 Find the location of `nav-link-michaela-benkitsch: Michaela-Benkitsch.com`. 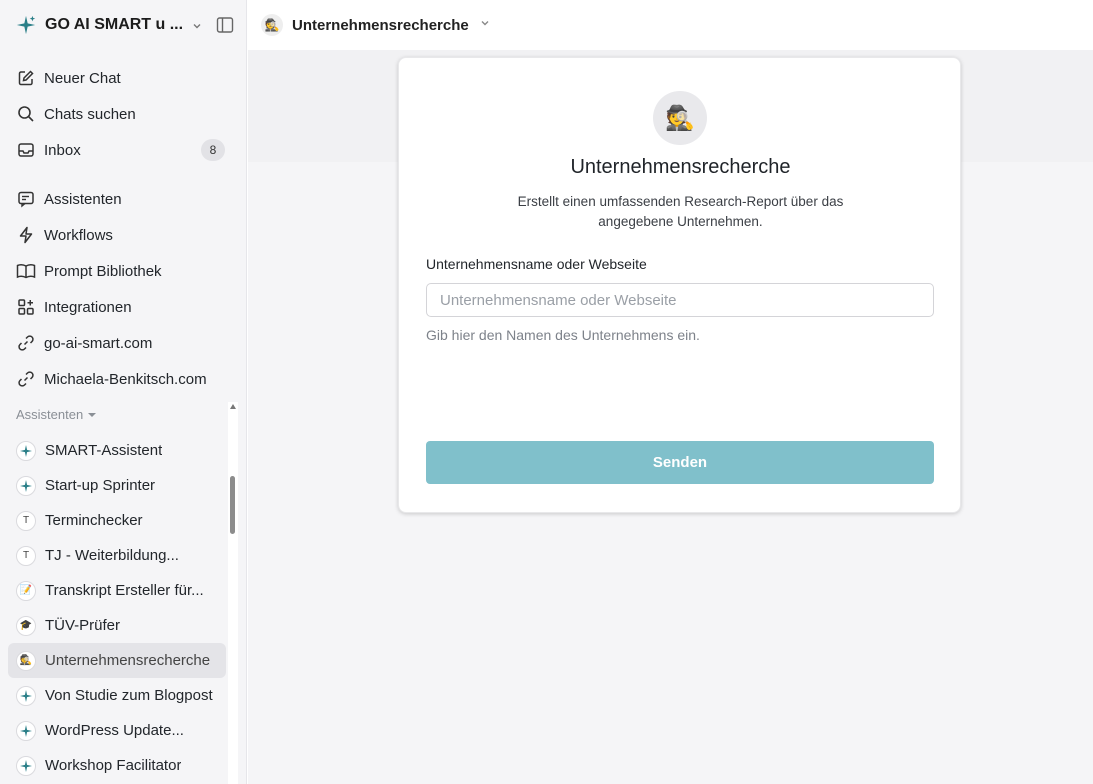

nav-link-michaela-benkitsch: Michaela-Benkitsch.com is located at coordinates (117, 379).